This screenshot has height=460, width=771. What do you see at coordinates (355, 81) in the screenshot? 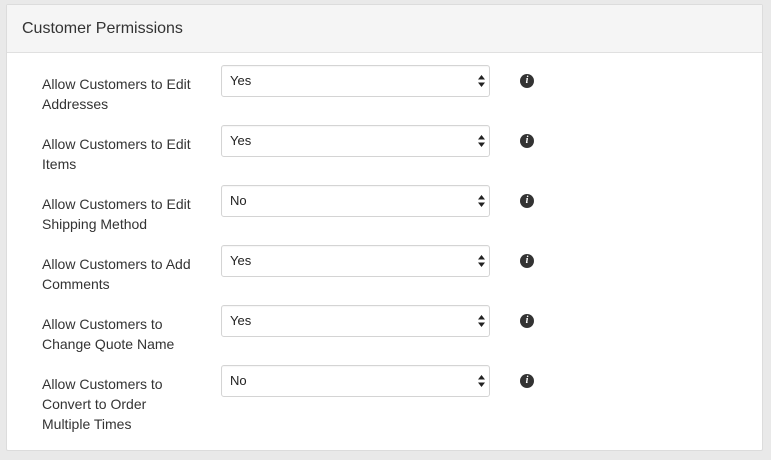
I see `edit-addresses-select: Yes` at bounding box center [355, 81].